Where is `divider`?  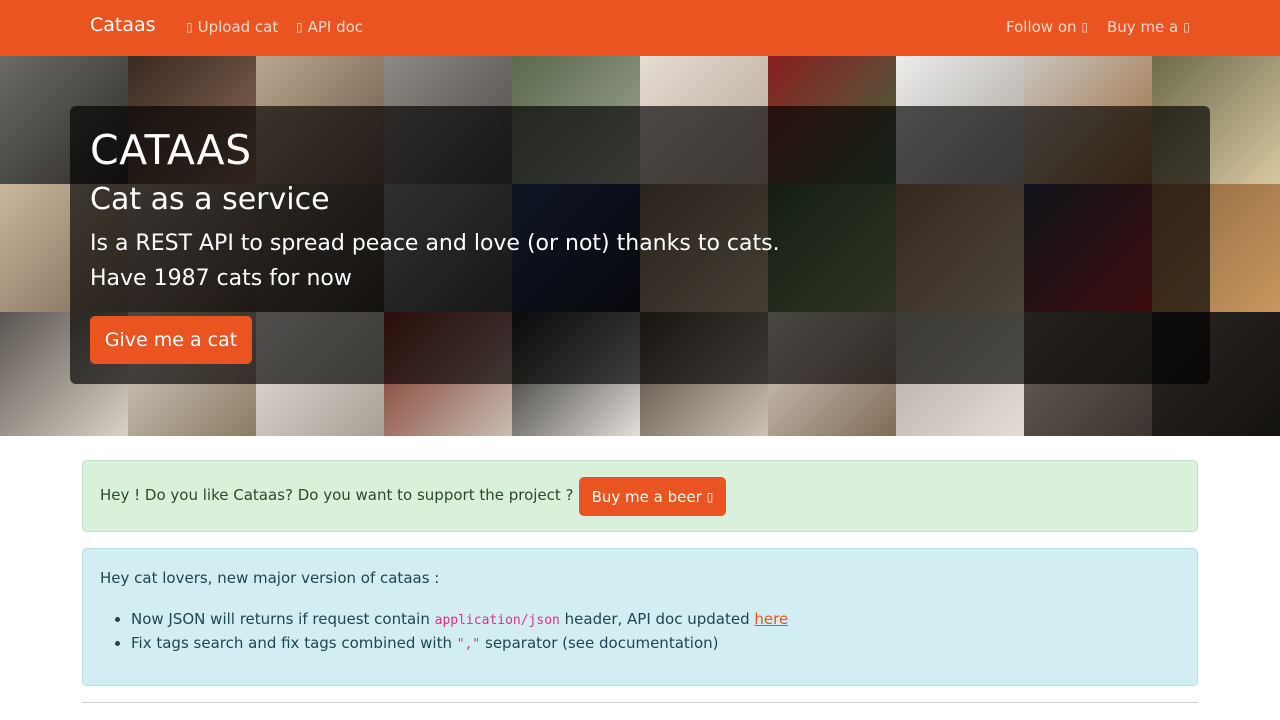
divider is located at coordinates (640, 702).